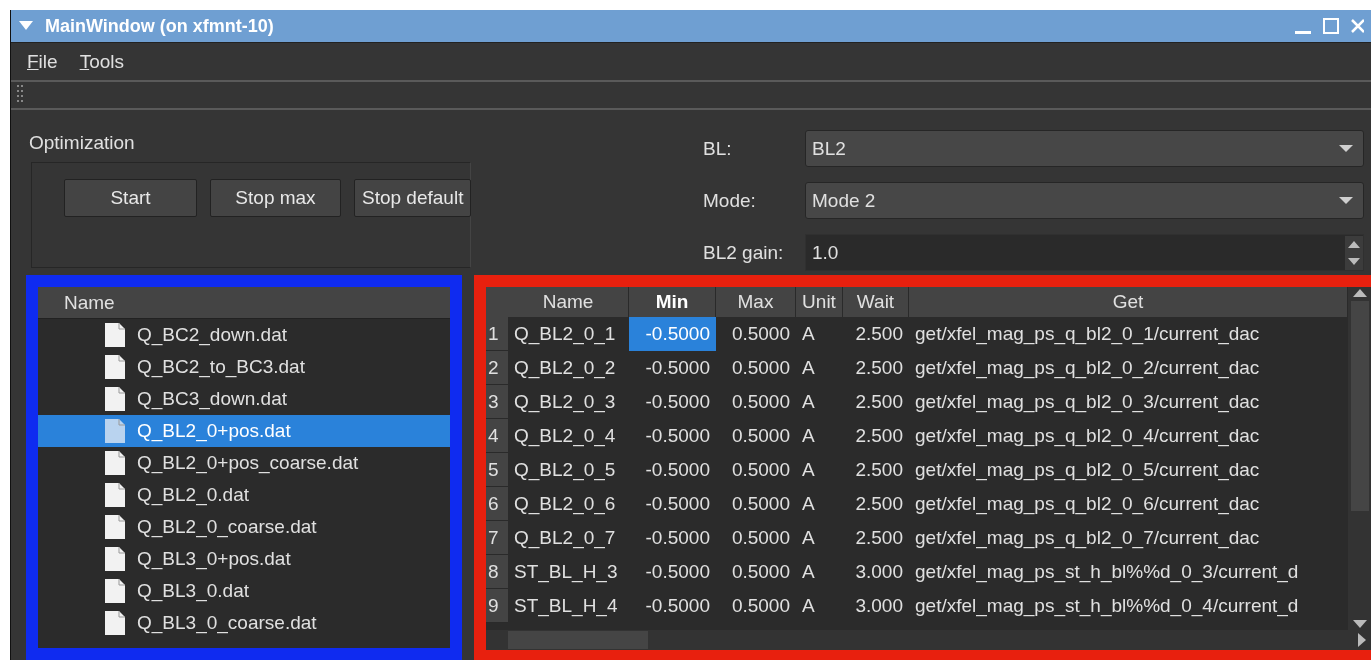  I want to click on tree-item: Q_BL2_0+pos.dat, so click(244, 431).